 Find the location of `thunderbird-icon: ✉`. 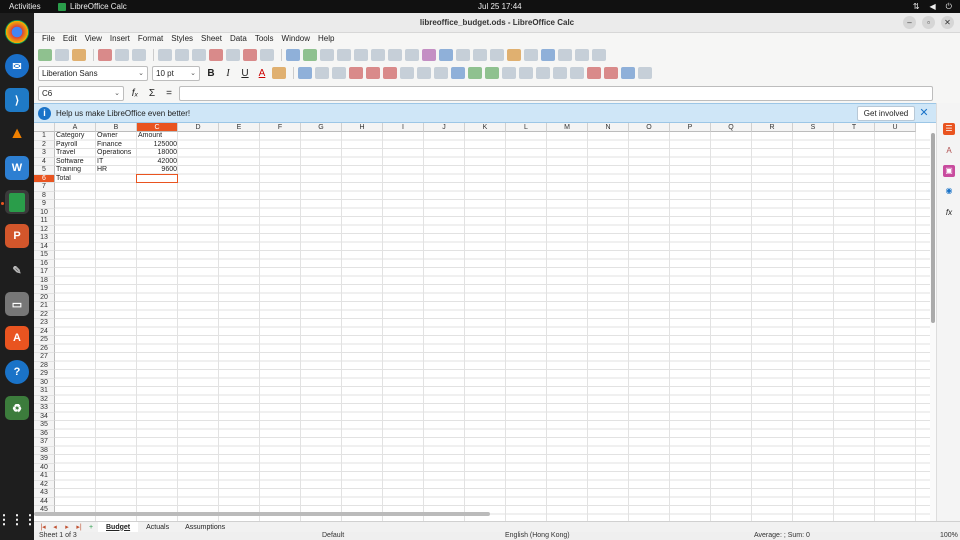

thunderbird-icon: ✉ is located at coordinates (17, 66).